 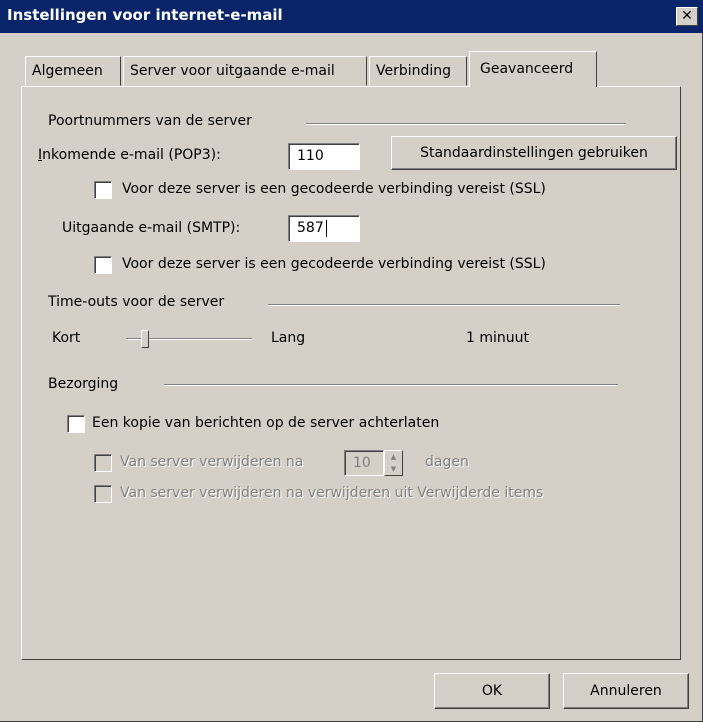 What do you see at coordinates (103, 494) in the screenshot?
I see `remove-deleted-checkbox` at bounding box center [103, 494].